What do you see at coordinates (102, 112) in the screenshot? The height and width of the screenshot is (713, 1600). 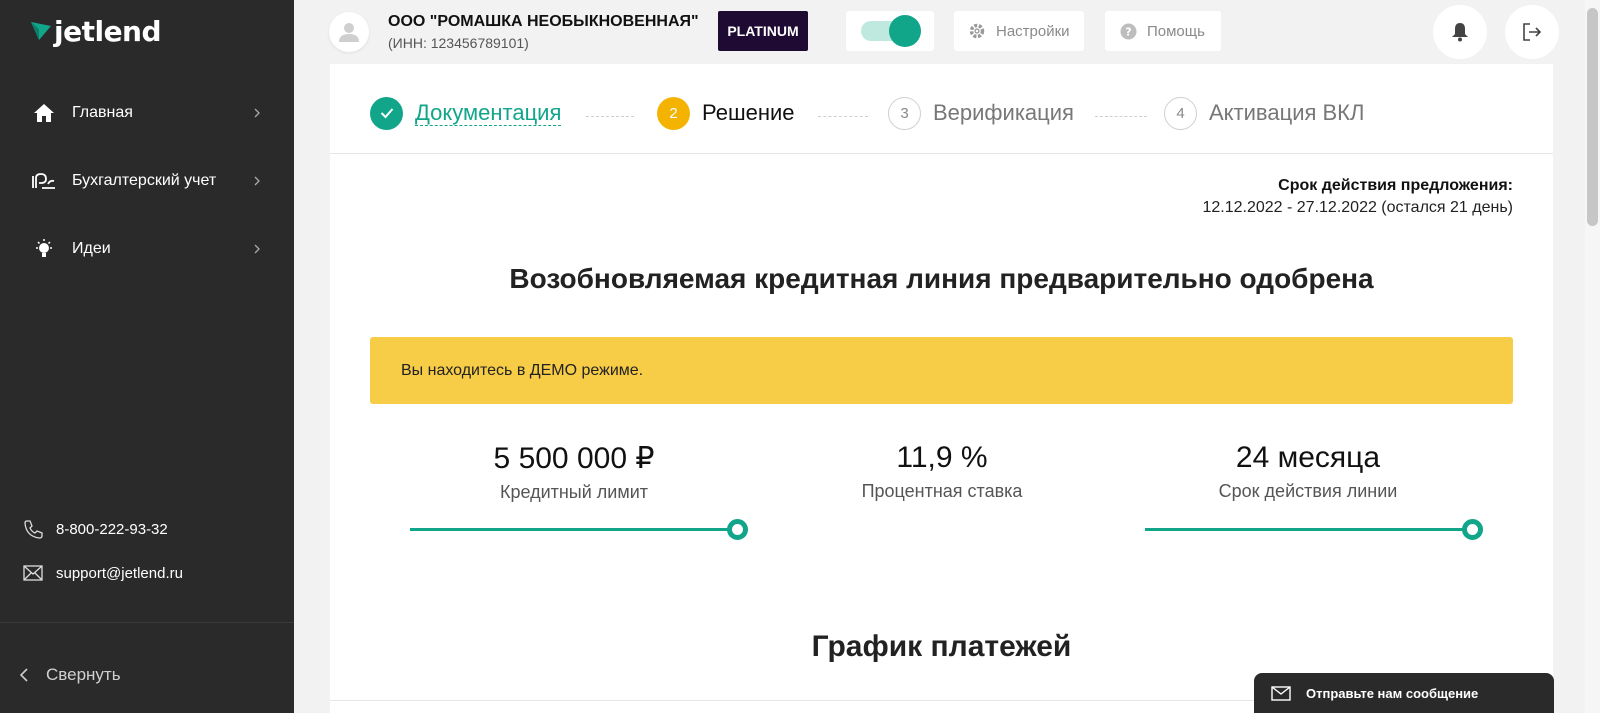 I see `sidebar-item-label: Главная` at bounding box center [102, 112].